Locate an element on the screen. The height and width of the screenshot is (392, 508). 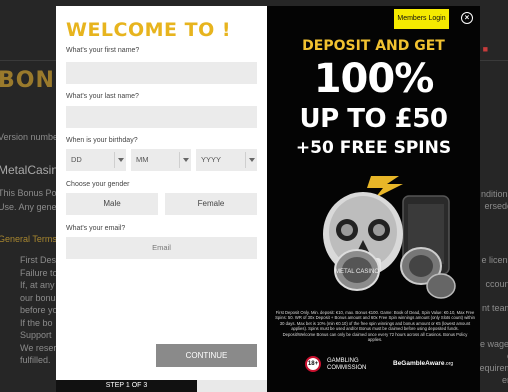
year-select-value: YYYY is located at coordinates (211, 159).